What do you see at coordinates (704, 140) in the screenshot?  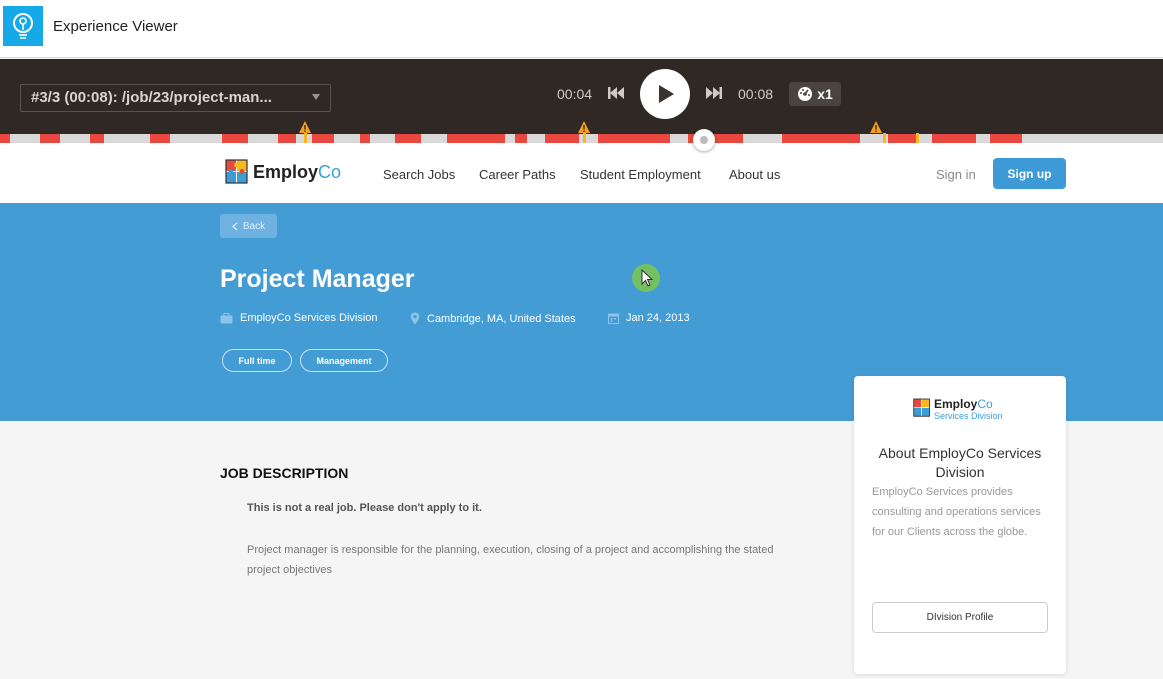 I see `timeline-scrubber-handle` at bounding box center [704, 140].